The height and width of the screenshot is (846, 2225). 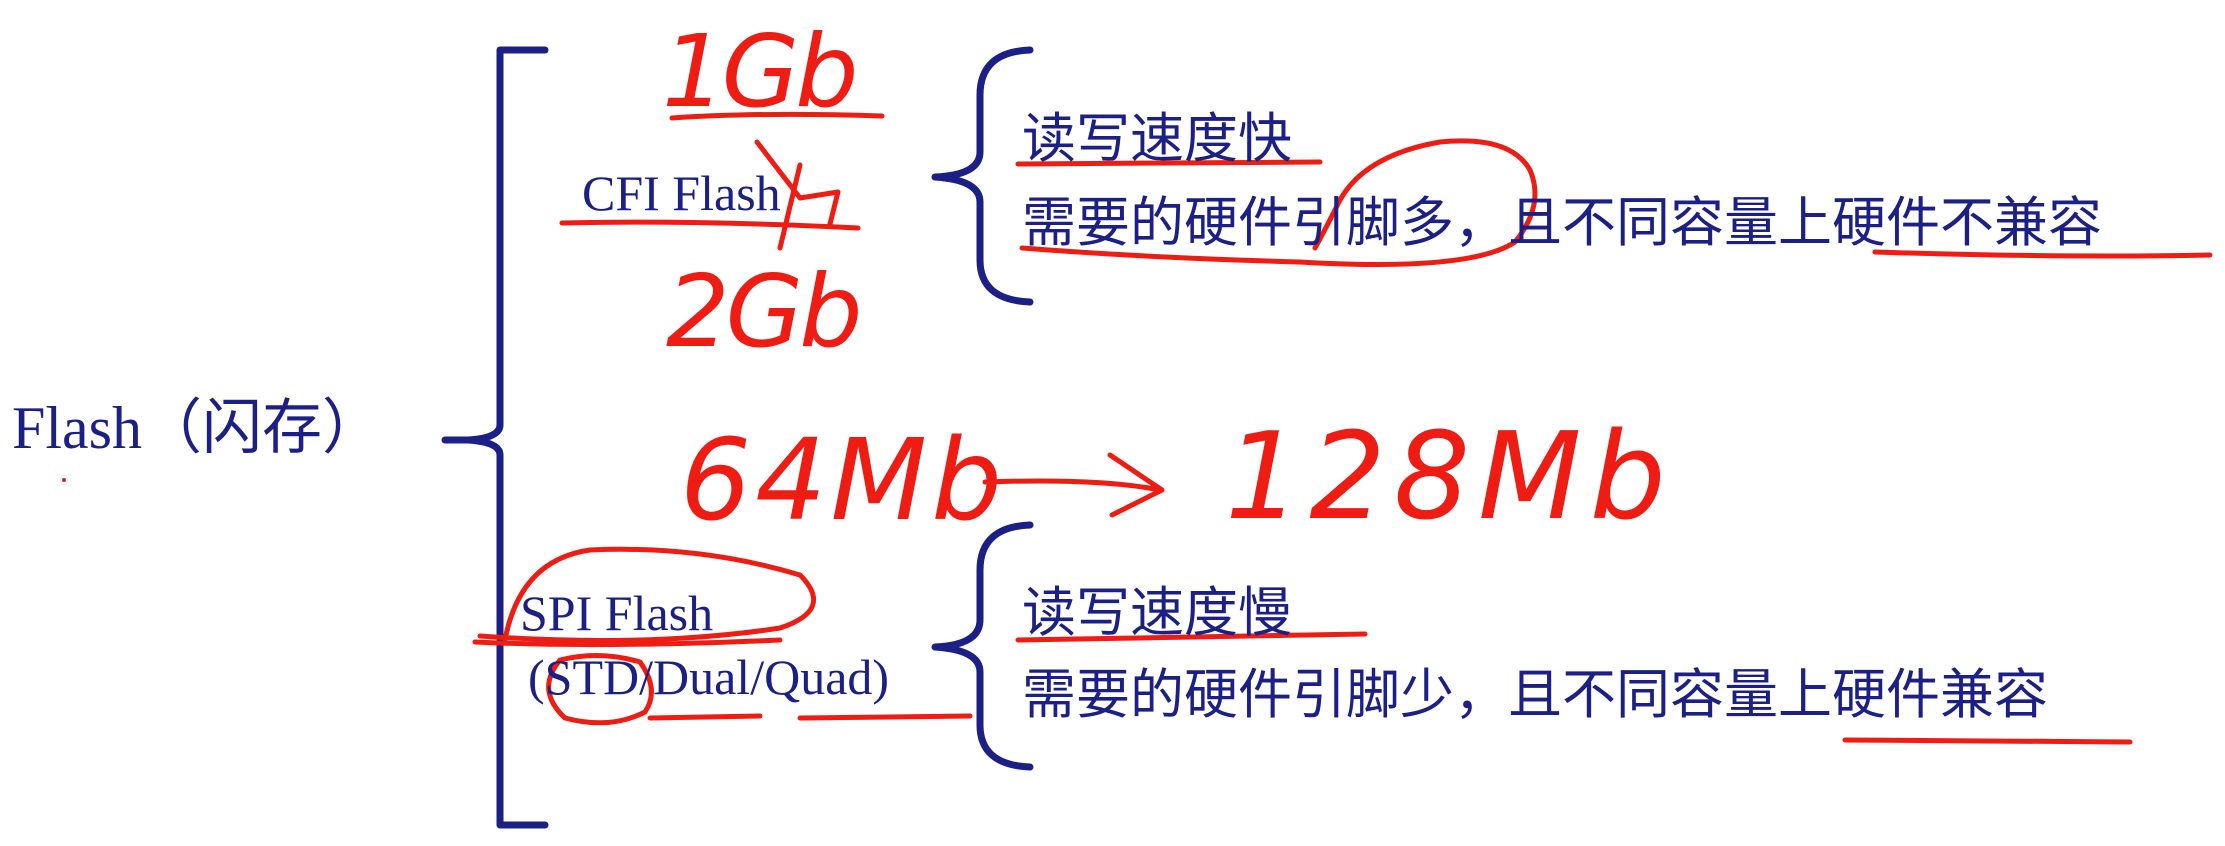 I want to click on spi-brace, so click(x=982, y=646).